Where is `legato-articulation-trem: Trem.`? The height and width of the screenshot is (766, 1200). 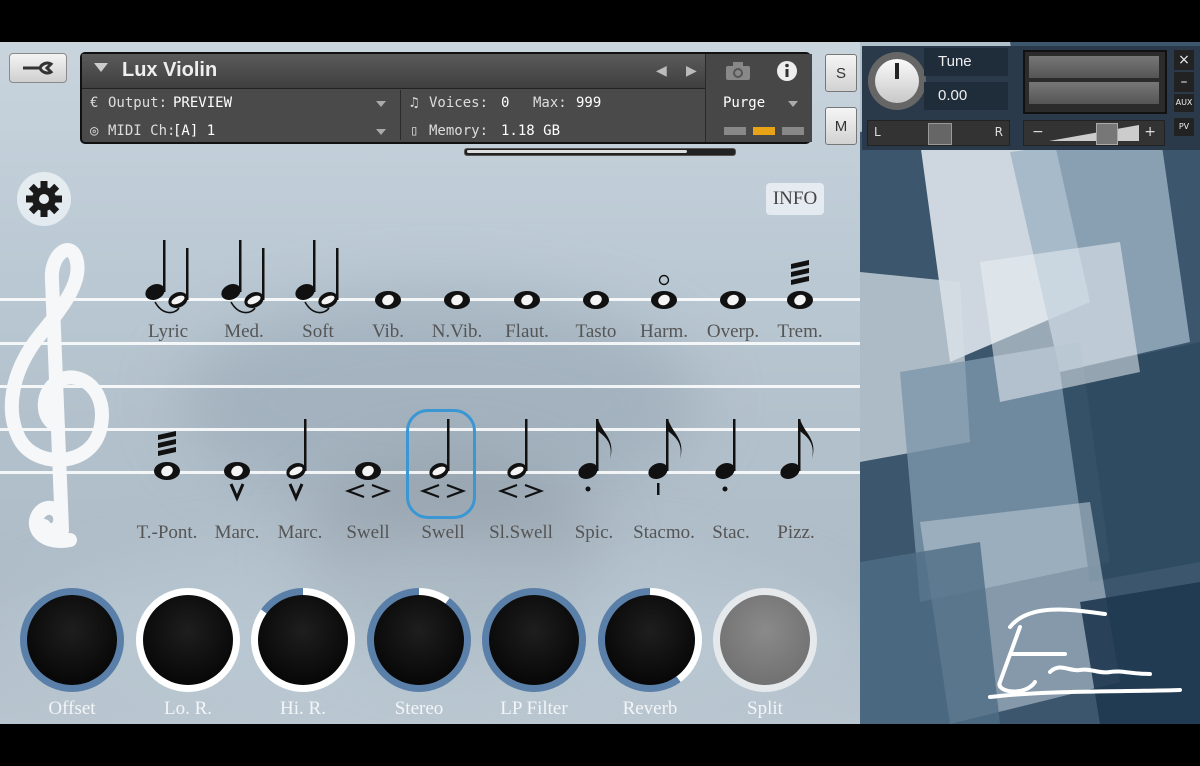 legato-articulation-trem: Trem. is located at coordinates (800, 312).